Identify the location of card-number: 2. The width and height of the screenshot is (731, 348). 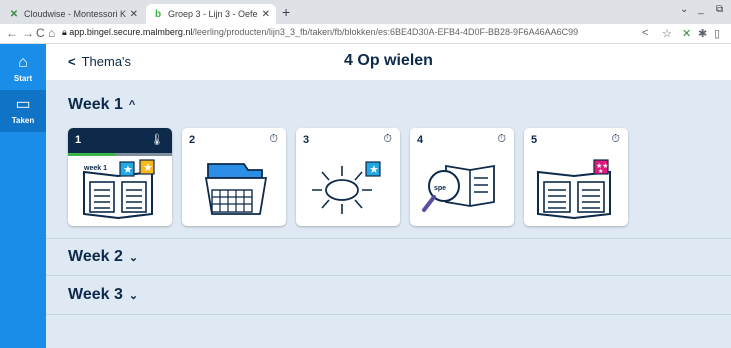
(192, 140).